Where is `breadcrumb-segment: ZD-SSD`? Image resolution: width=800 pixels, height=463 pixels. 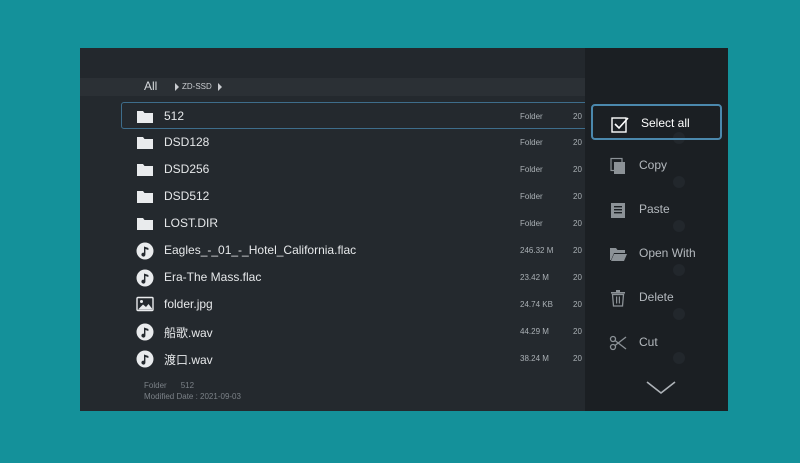
breadcrumb-segment: ZD-SSD is located at coordinates (197, 86).